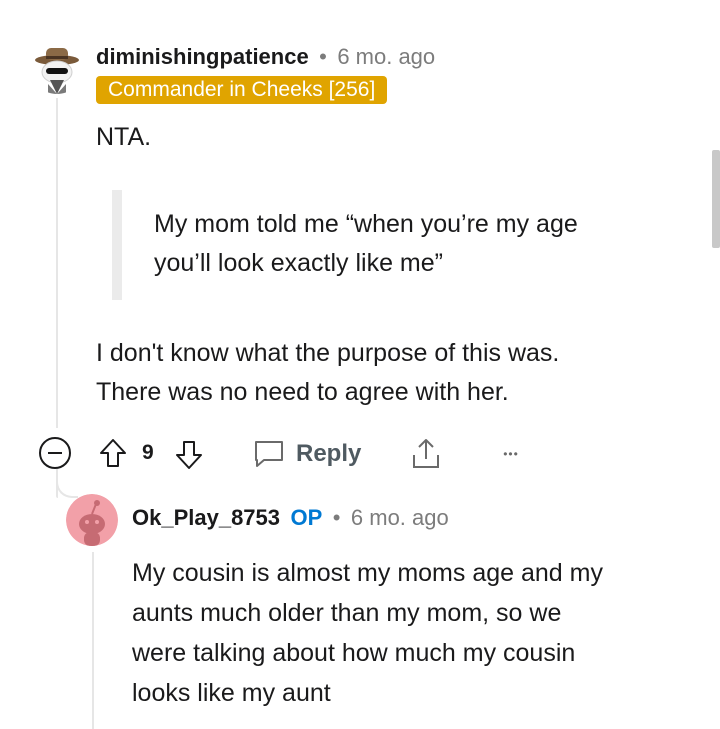 This screenshot has width=720, height=729. I want to click on blockquote-bar, so click(117, 245).